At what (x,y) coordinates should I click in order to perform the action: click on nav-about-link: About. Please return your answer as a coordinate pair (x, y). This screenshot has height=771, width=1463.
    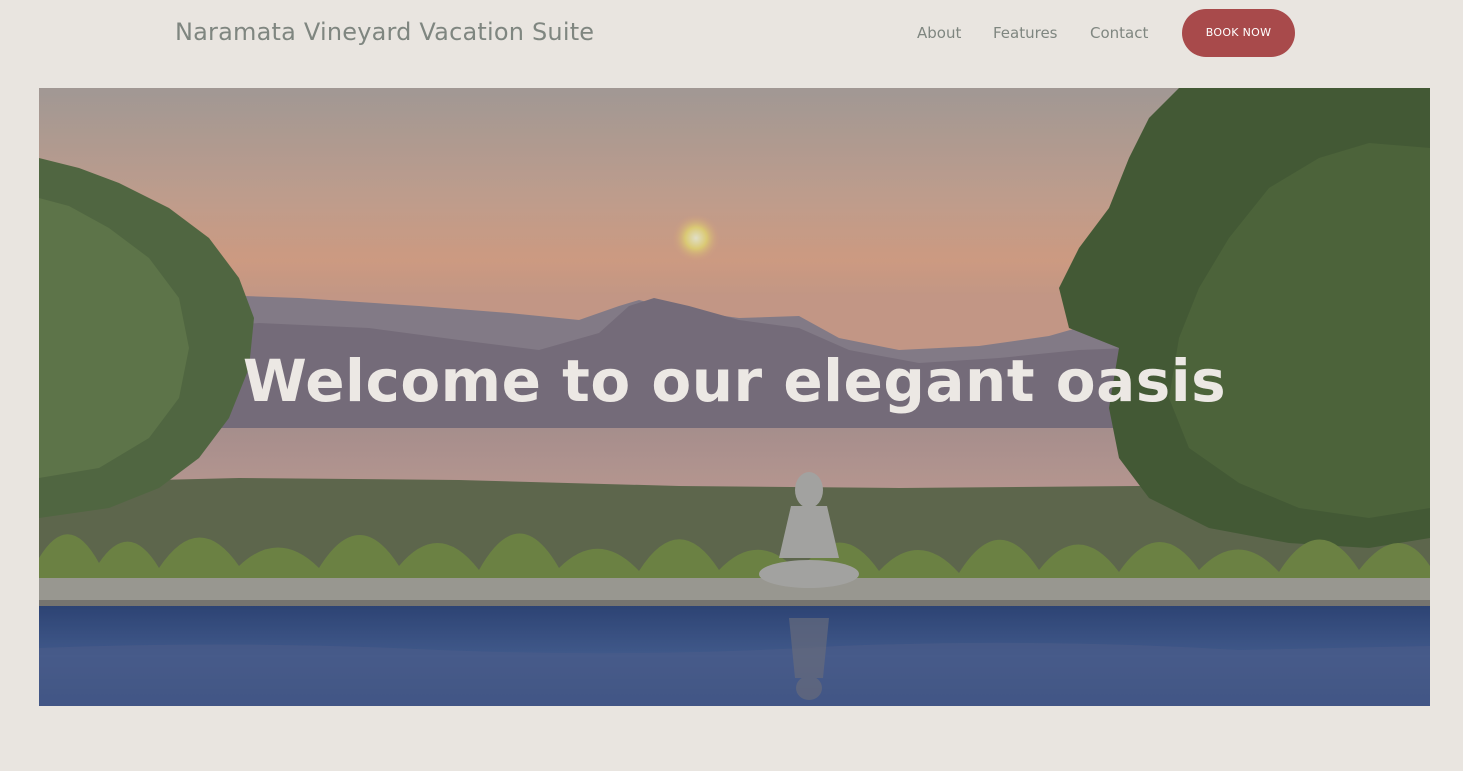
    Looking at the image, I should click on (939, 33).